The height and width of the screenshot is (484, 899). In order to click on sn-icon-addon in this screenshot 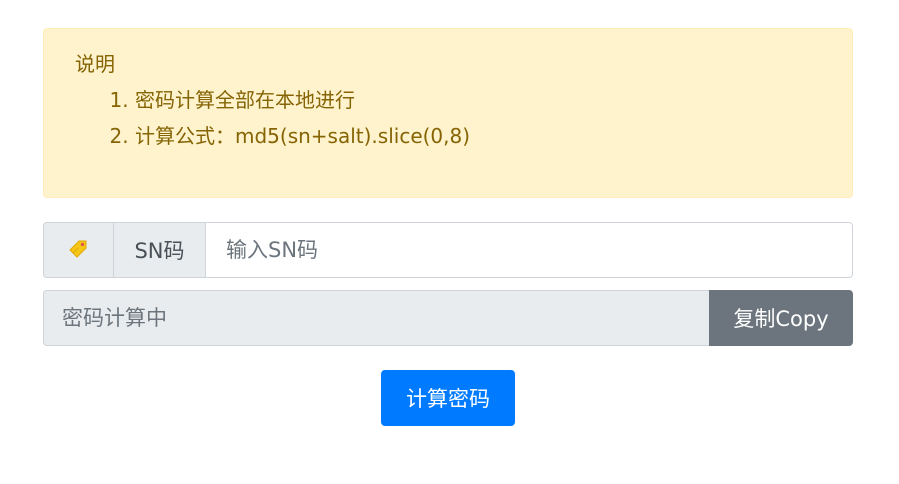, I will do `click(78, 250)`.